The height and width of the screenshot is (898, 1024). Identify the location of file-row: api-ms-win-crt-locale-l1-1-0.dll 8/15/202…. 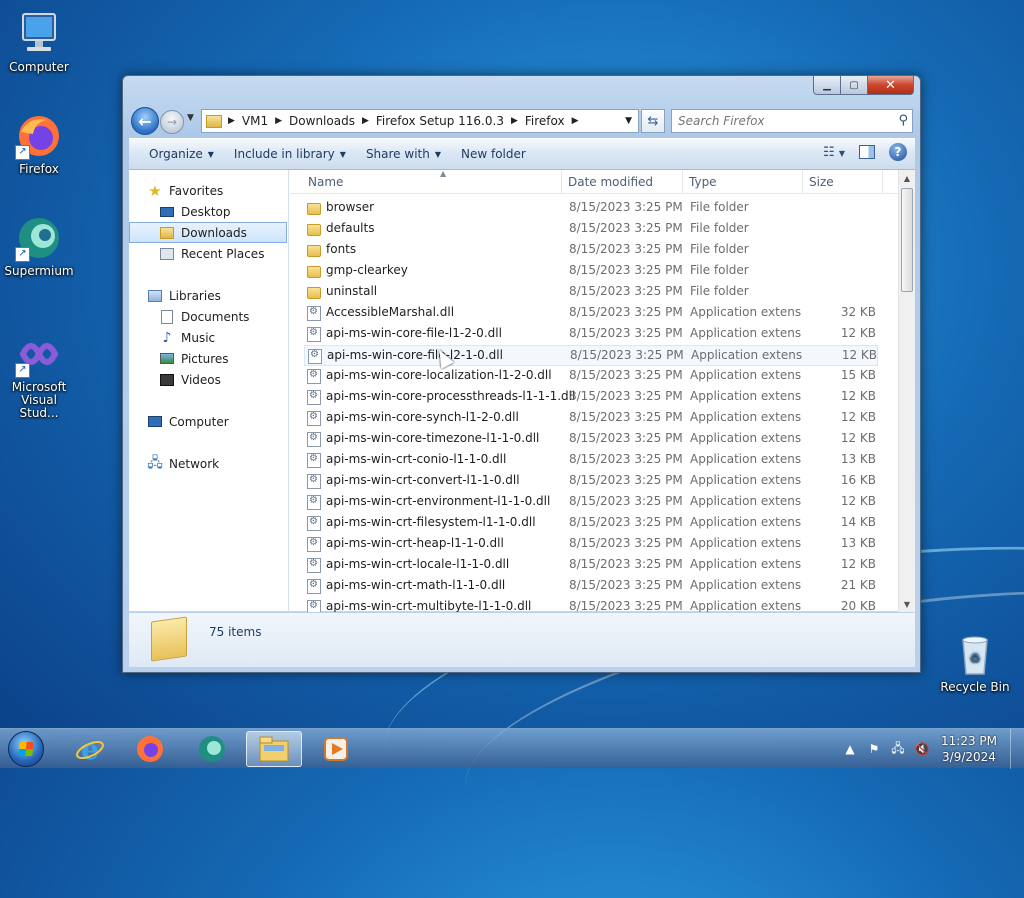
(591, 565).